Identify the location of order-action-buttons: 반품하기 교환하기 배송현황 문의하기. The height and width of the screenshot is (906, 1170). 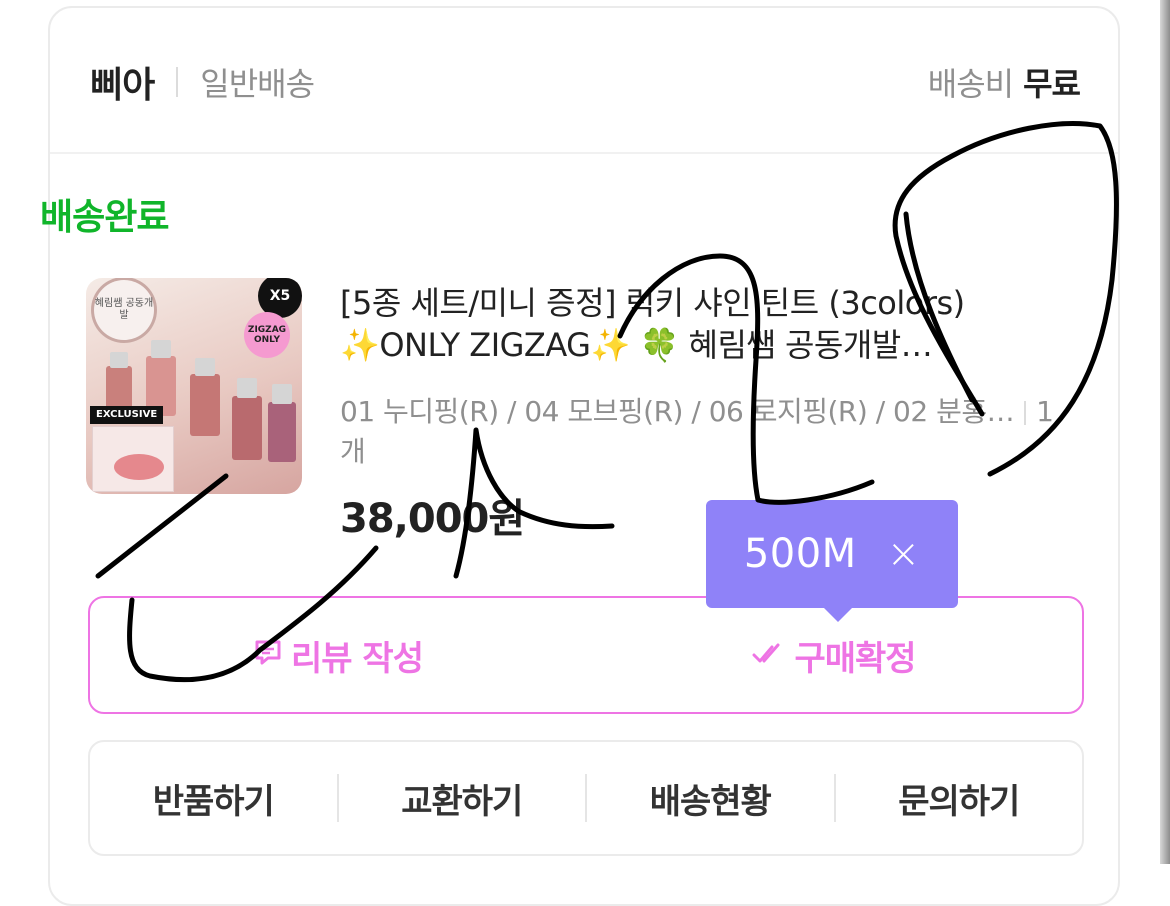
(586, 798).